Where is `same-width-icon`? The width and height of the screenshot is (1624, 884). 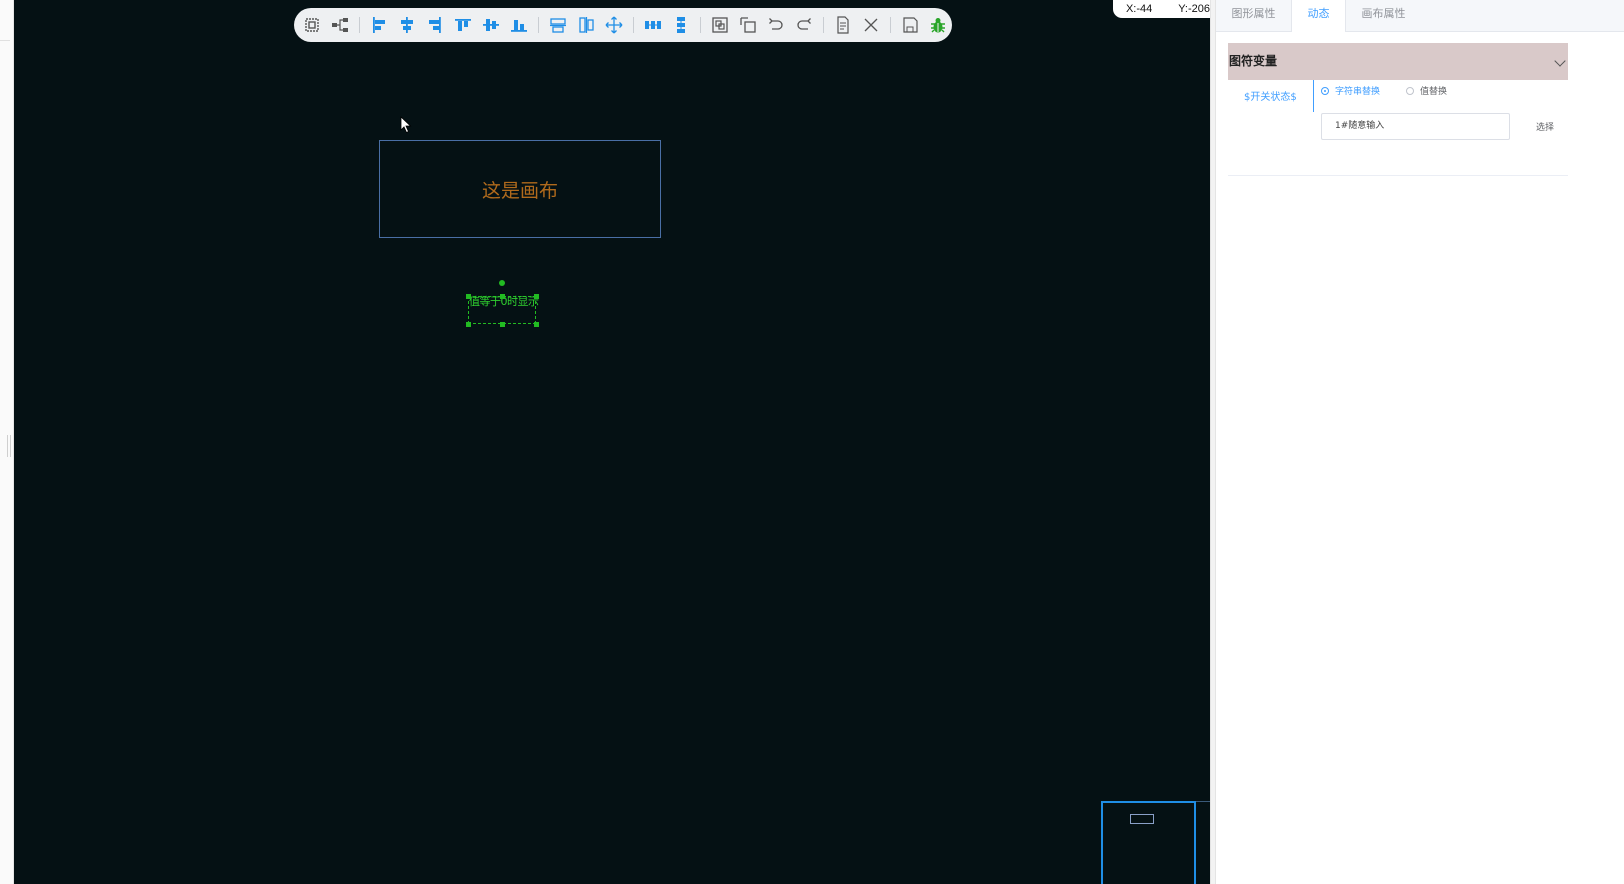 same-width-icon is located at coordinates (558, 25).